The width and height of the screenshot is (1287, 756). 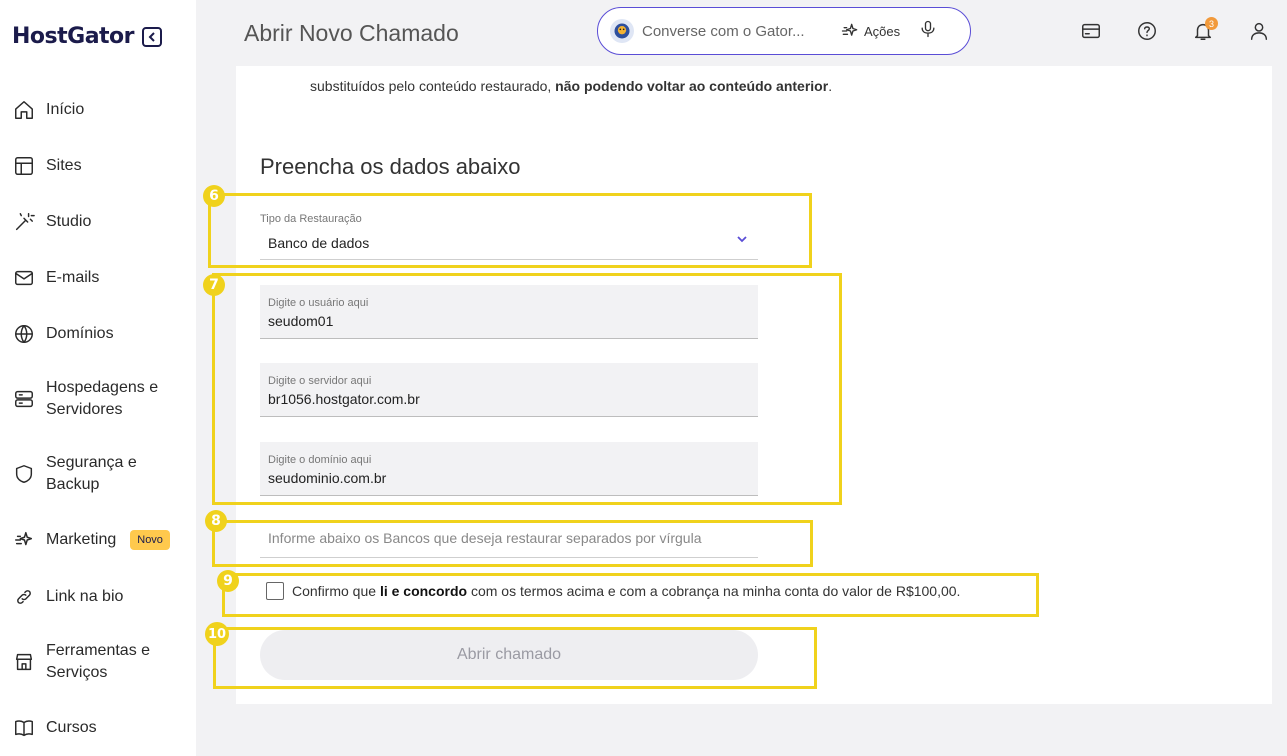 I want to click on notification-count-badge: 3, so click(x=1211, y=23).